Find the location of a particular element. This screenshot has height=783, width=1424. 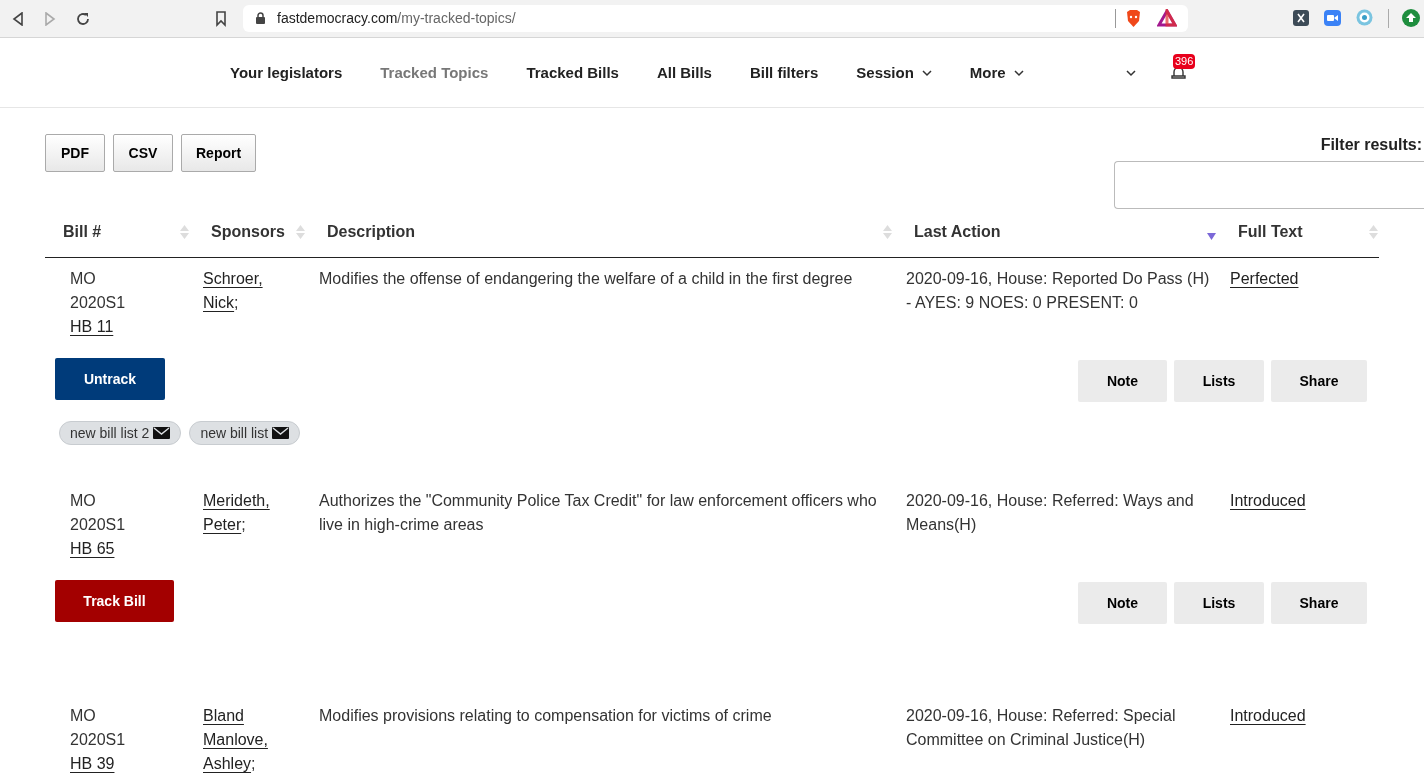

chevron-down-icon is located at coordinates (1131, 73).